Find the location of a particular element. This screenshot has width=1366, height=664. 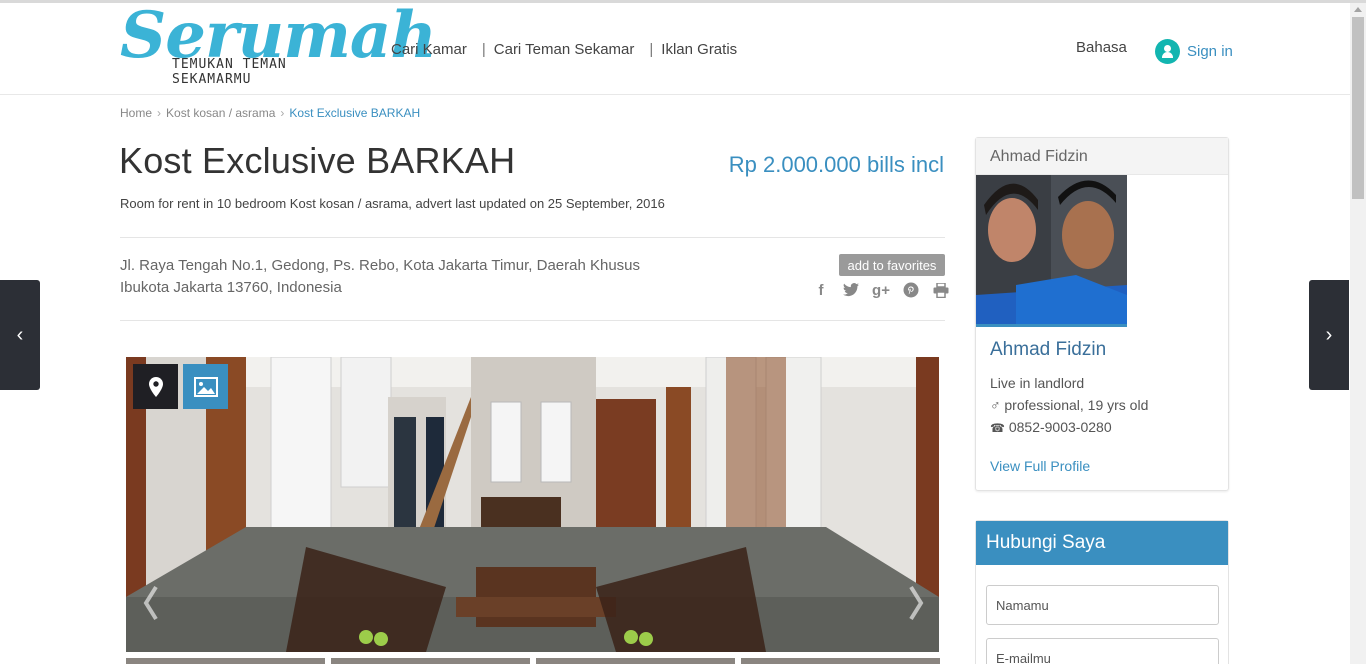

breadcrumb-category: Kost kosan / asrama is located at coordinates (220, 113).